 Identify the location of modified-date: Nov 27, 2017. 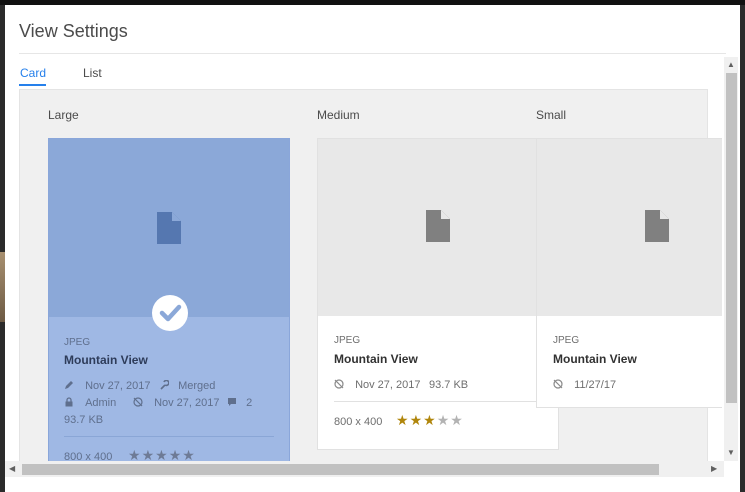
(118, 386).